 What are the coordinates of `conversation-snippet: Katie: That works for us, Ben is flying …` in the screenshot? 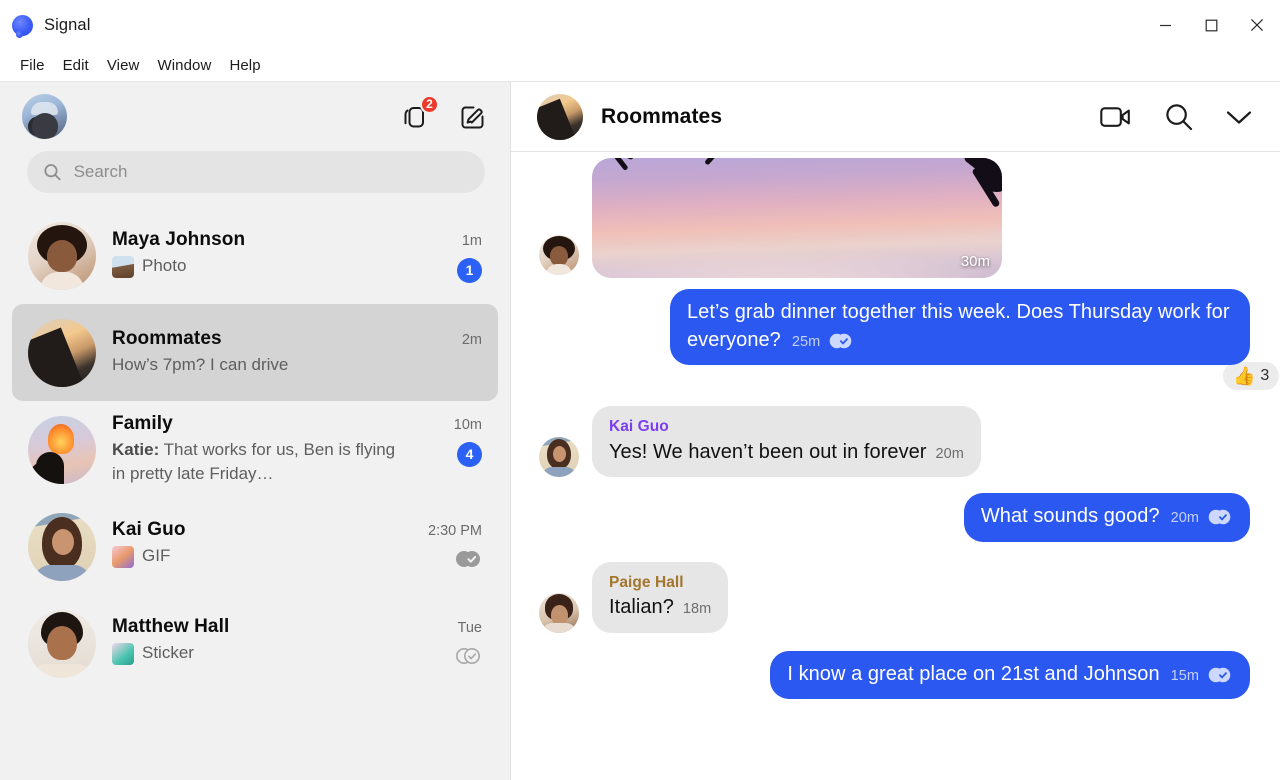 It's located at (262, 462).